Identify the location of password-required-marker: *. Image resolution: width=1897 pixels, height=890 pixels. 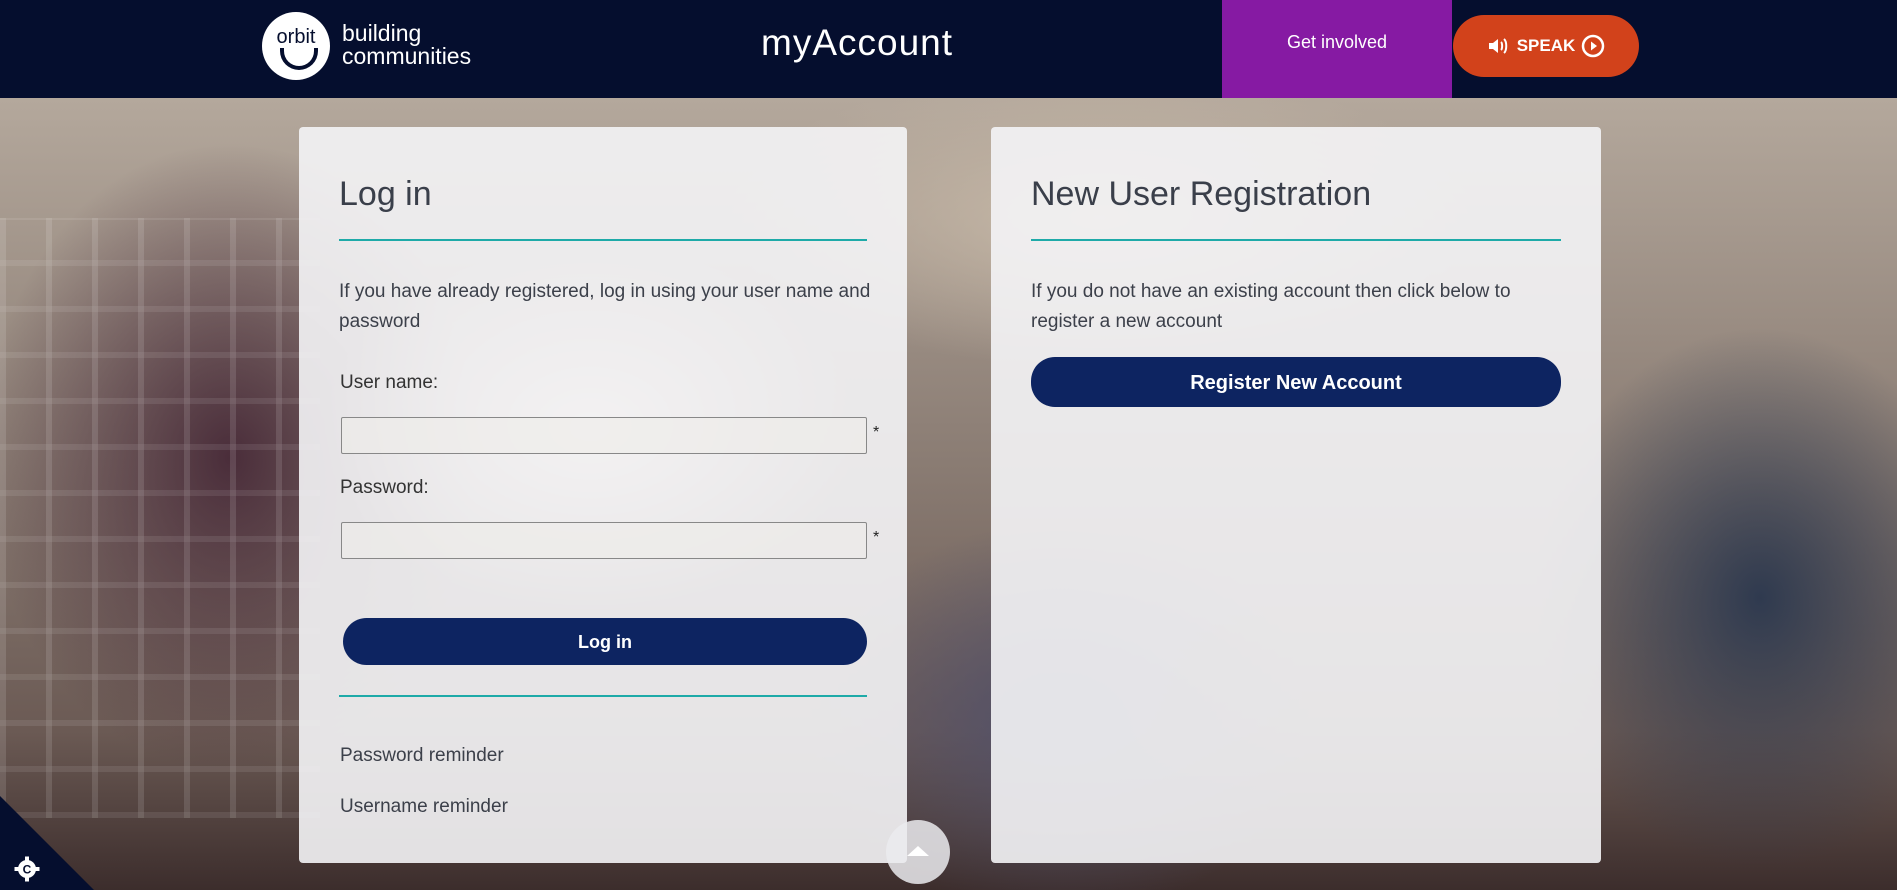
(876, 537).